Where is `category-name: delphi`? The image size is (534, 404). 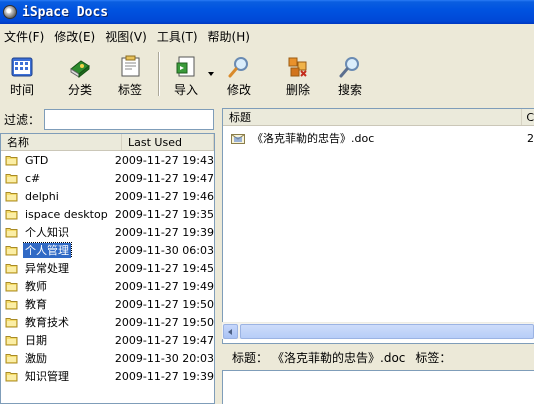 category-name: delphi is located at coordinates (42, 196).